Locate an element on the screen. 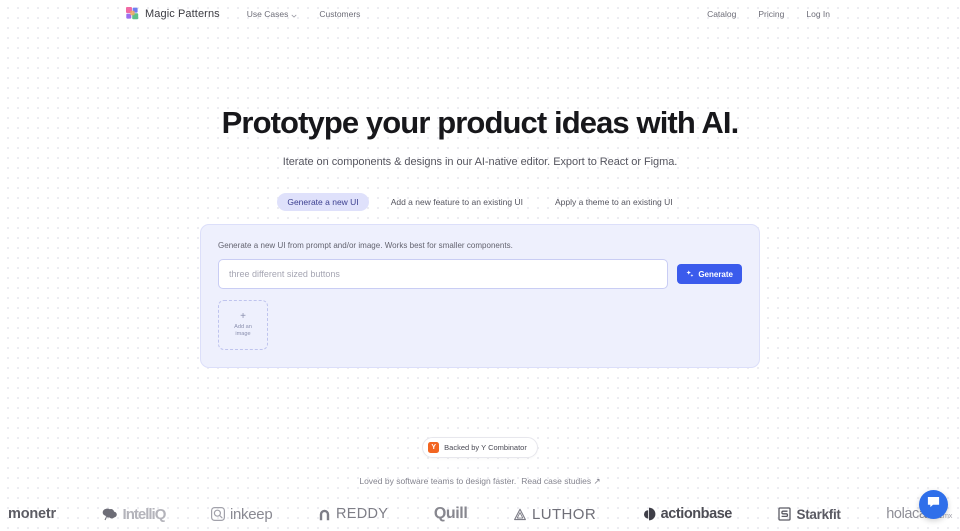 Image resolution: width=960 pixels, height=531 pixels. yc-badge-wrap: Y Backed by Y Combinator is located at coordinates (480, 448).